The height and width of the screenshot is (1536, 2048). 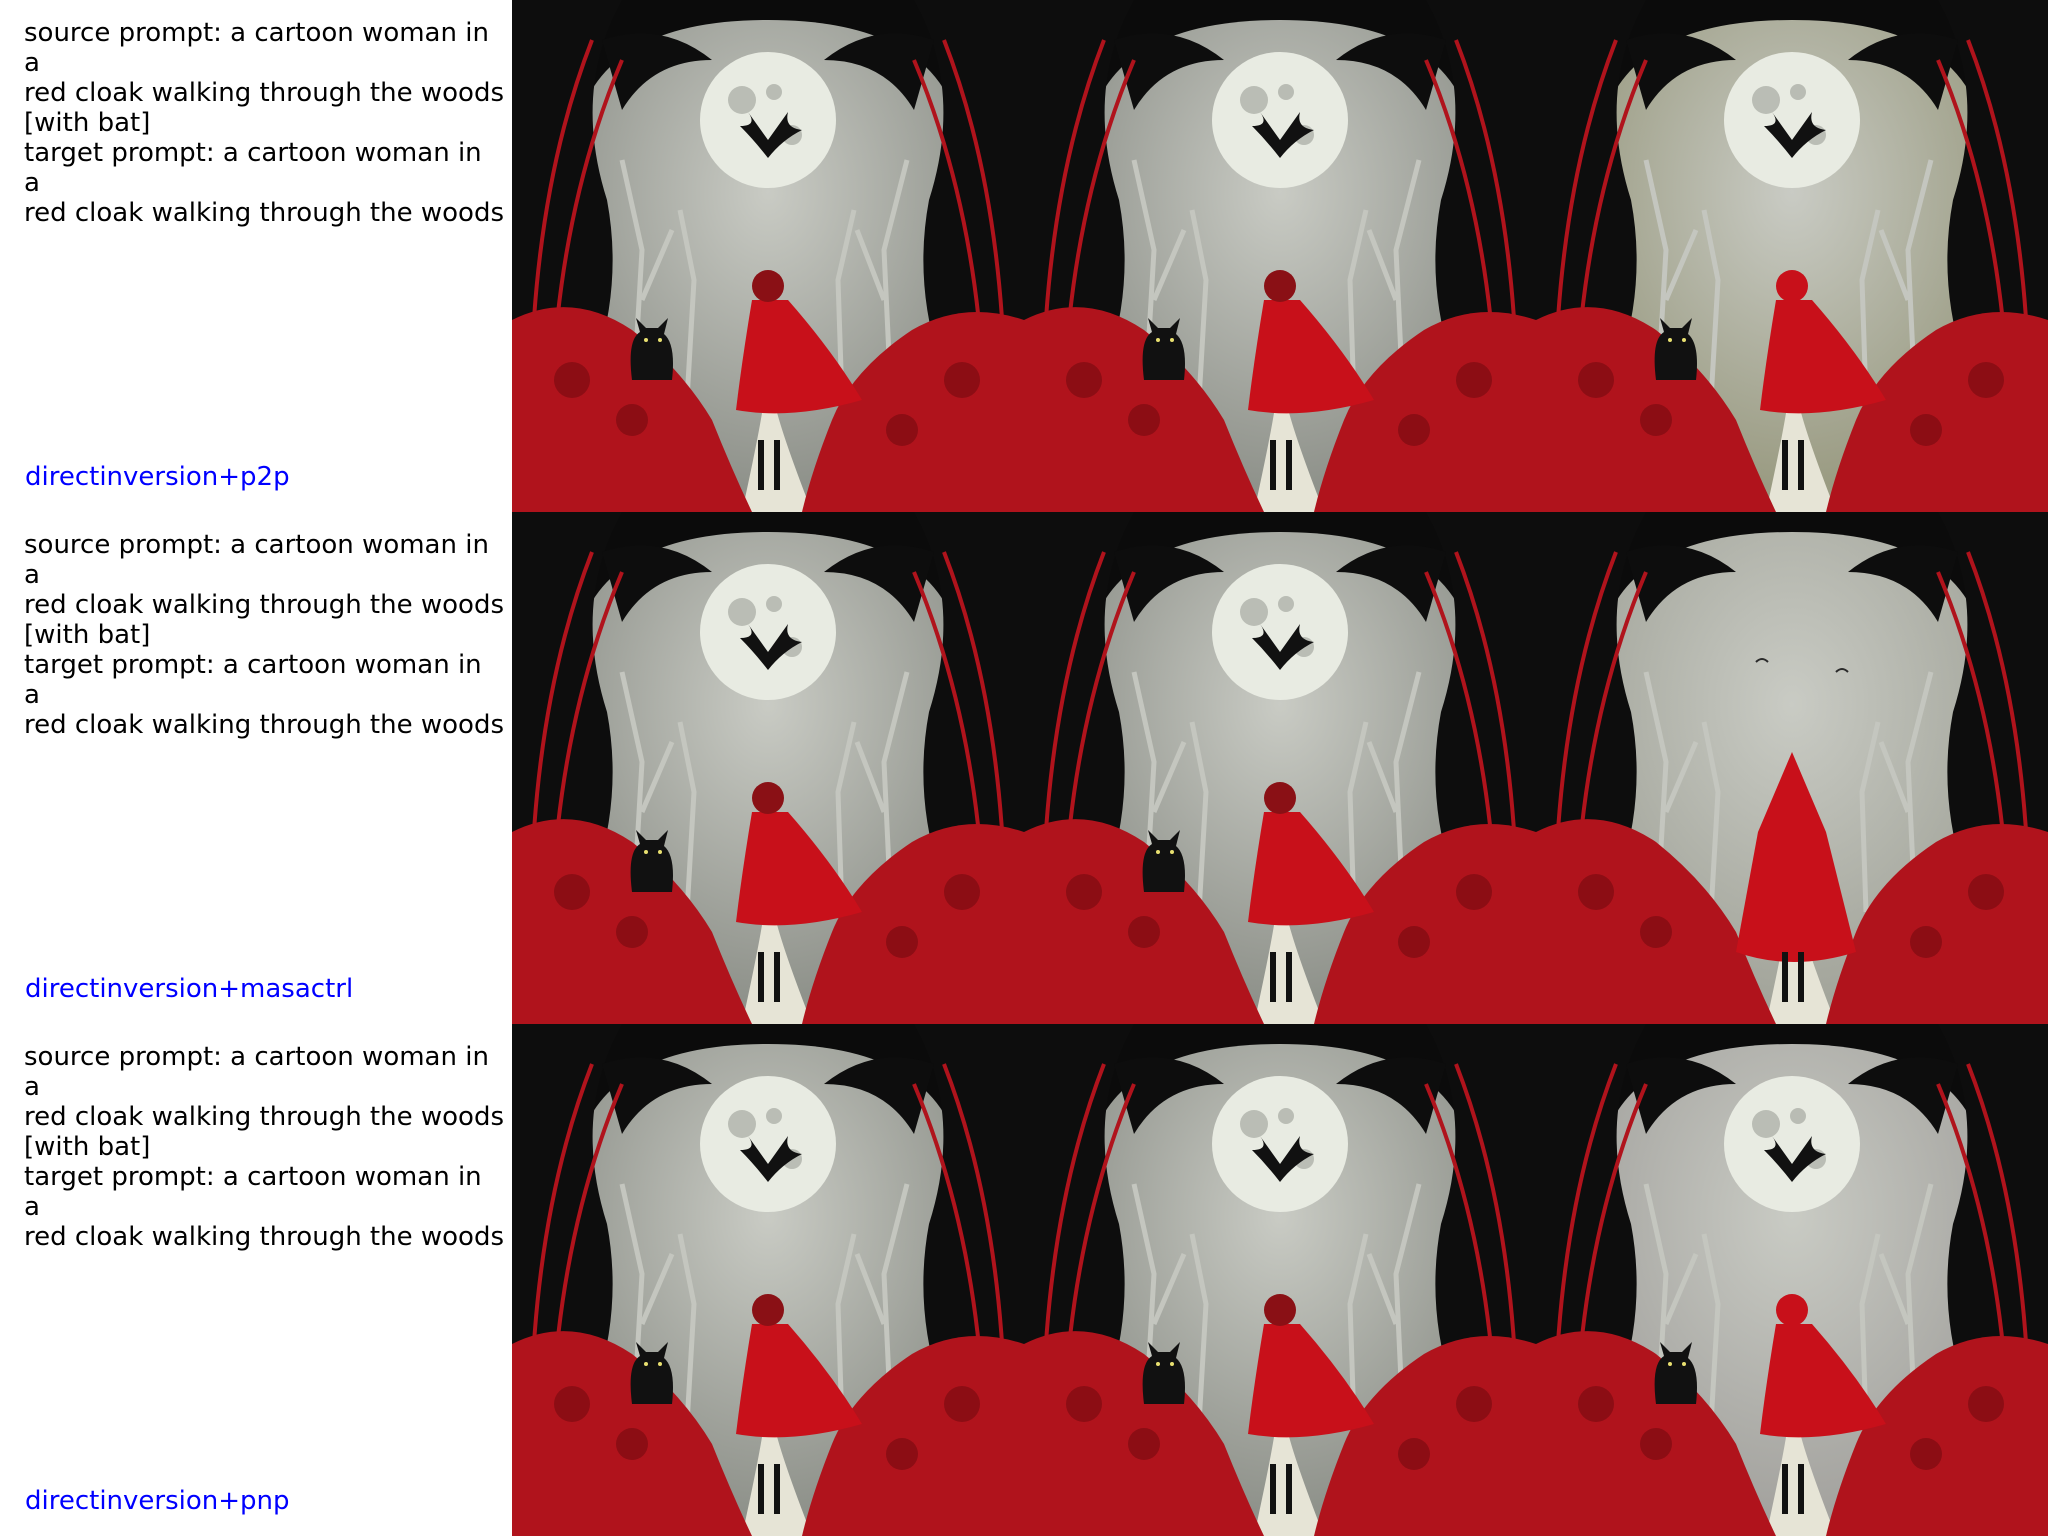 What do you see at coordinates (189, 989) in the screenshot?
I see `method-label: directinversion+masactrl` at bounding box center [189, 989].